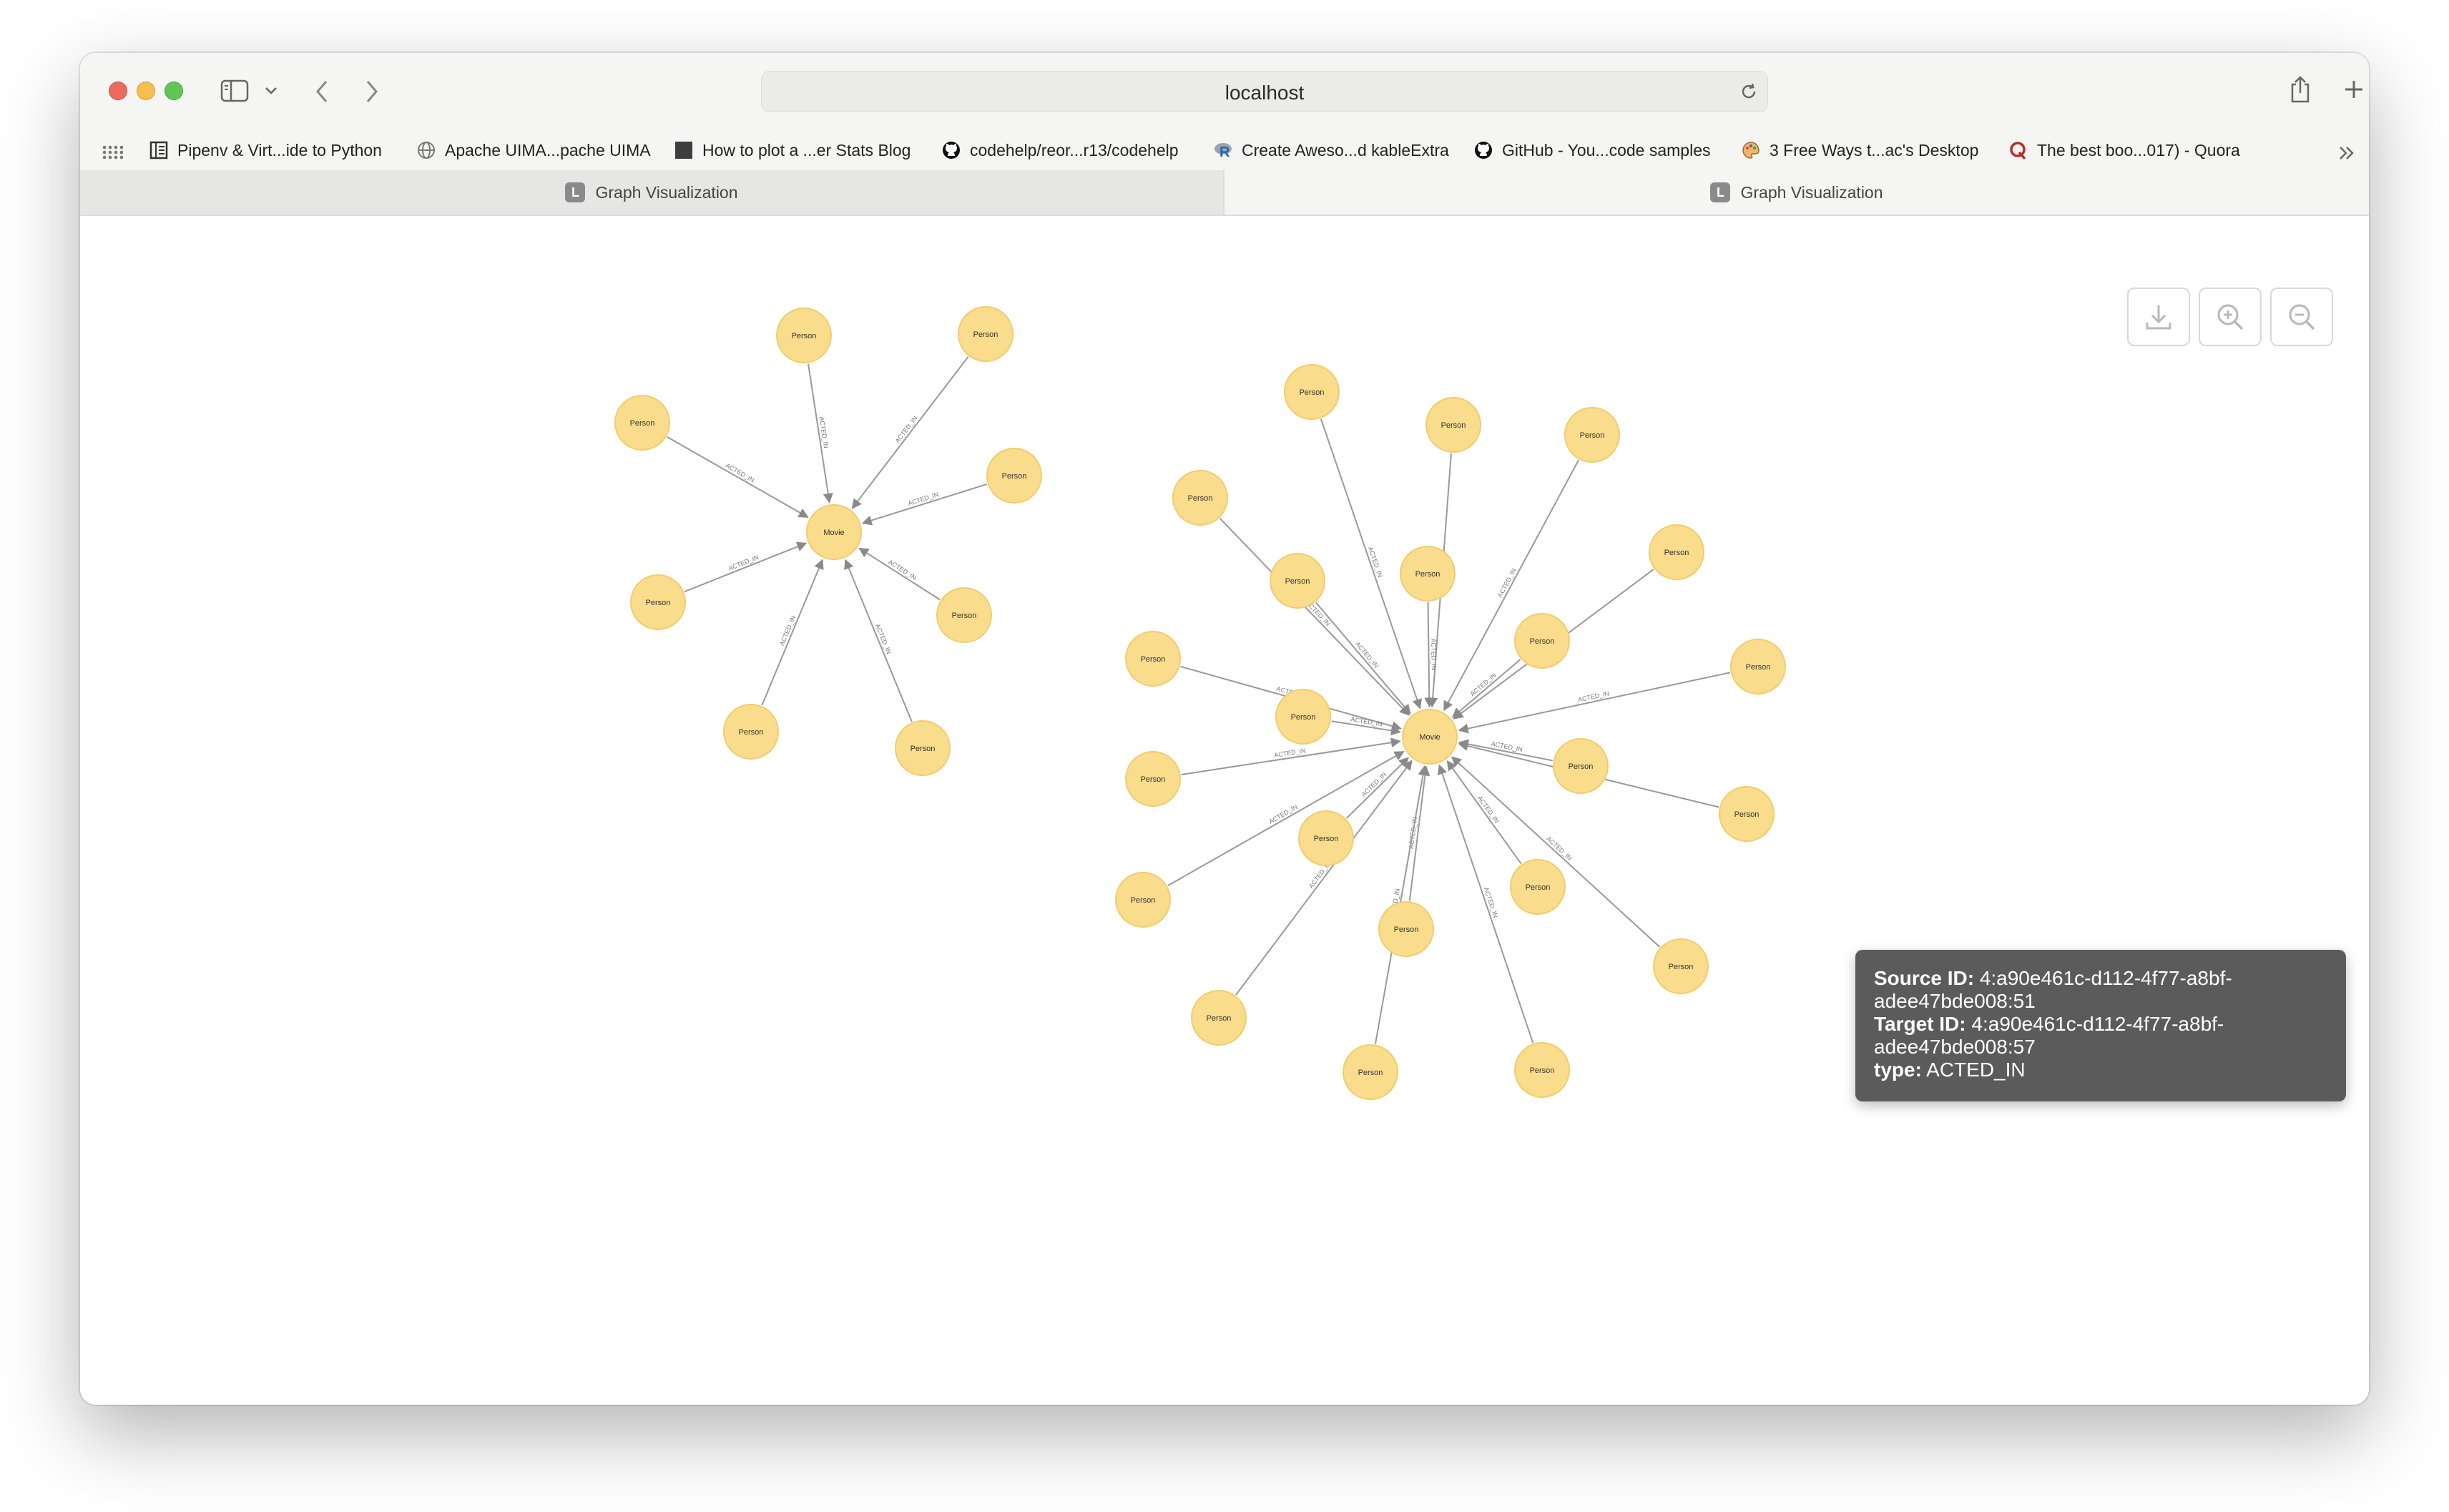 The height and width of the screenshot is (1512, 2449). What do you see at coordinates (1060, 150) in the screenshot?
I see `bookmark-item: codehelp/reor...r13/codehelp` at bounding box center [1060, 150].